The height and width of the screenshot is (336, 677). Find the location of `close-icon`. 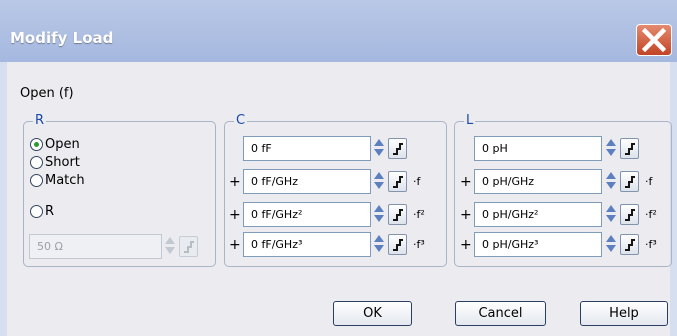

close-icon is located at coordinates (654, 40).